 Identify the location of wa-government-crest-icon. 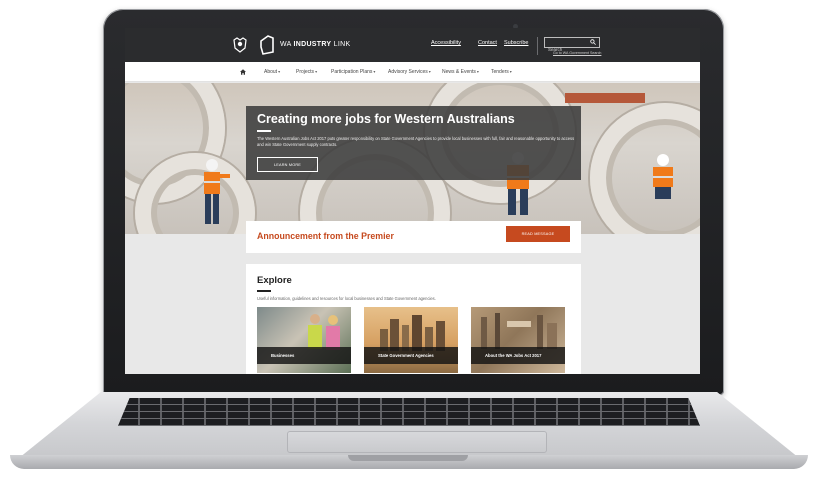
(240, 45).